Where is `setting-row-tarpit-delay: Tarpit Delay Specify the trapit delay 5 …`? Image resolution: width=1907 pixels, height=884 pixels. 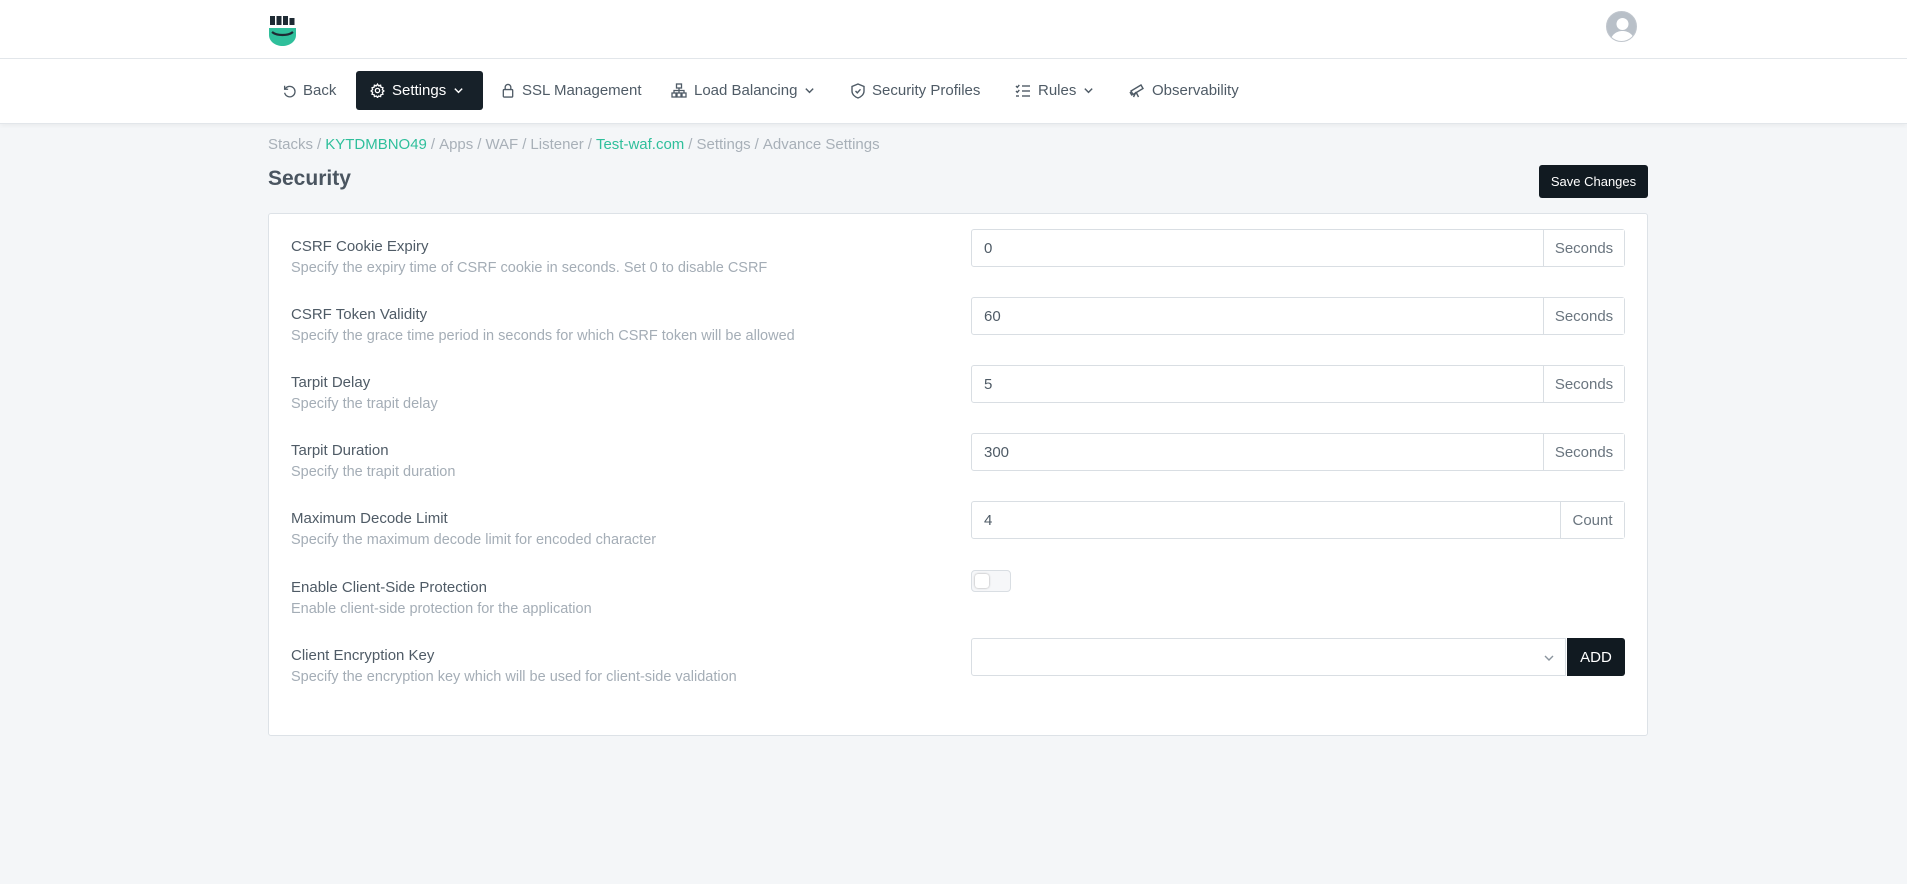 setting-row-tarpit-delay: Tarpit Delay Specify the trapit delay 5 … is located at coordinates (959, 399).